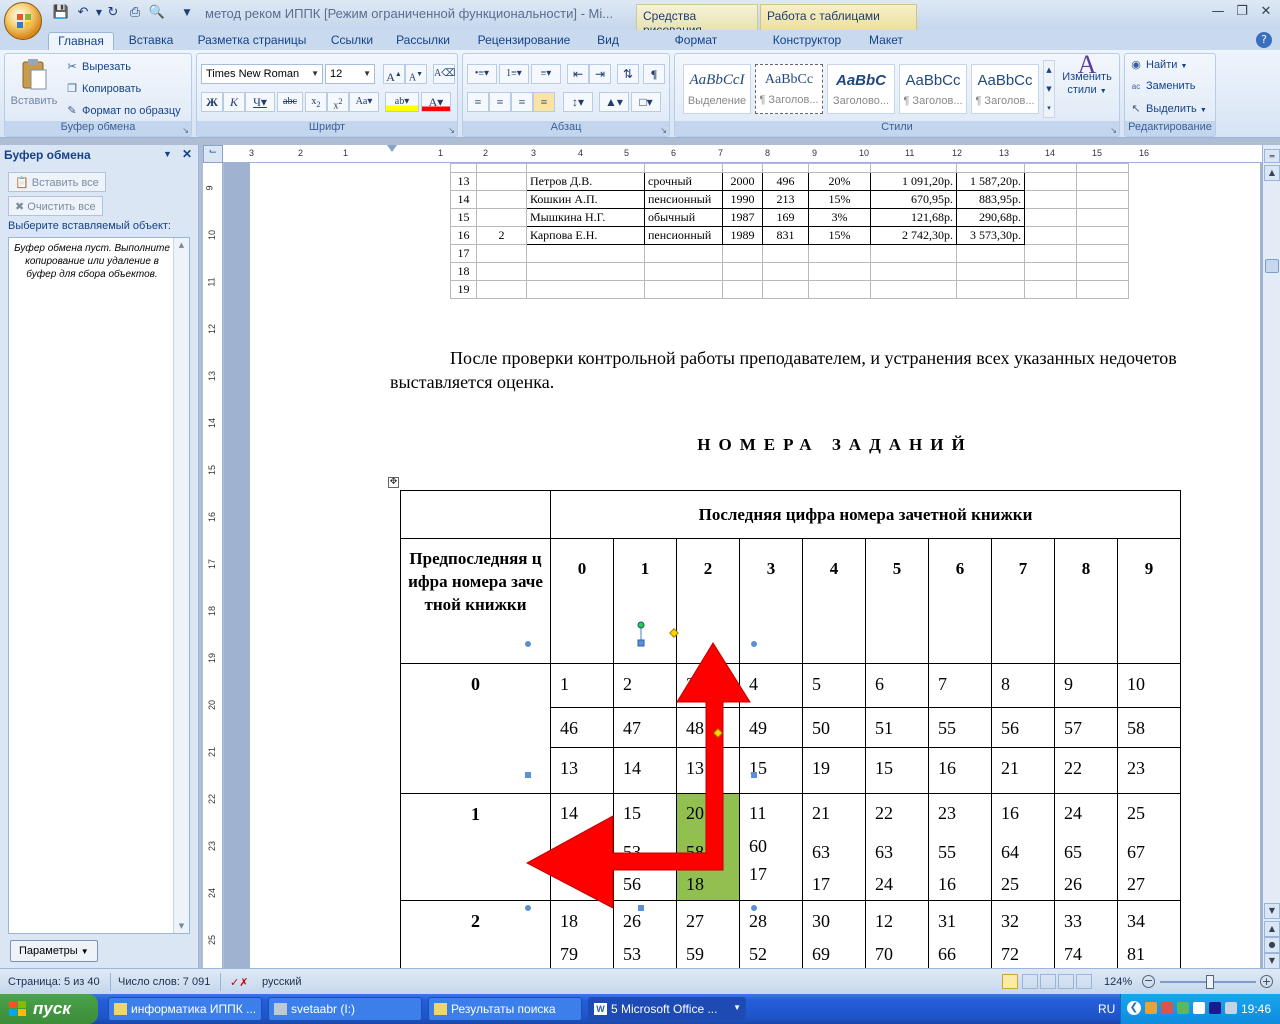 This screenshot has height=1024, width=1280. I want to click on start-button: пуск, so click(49, 1009).